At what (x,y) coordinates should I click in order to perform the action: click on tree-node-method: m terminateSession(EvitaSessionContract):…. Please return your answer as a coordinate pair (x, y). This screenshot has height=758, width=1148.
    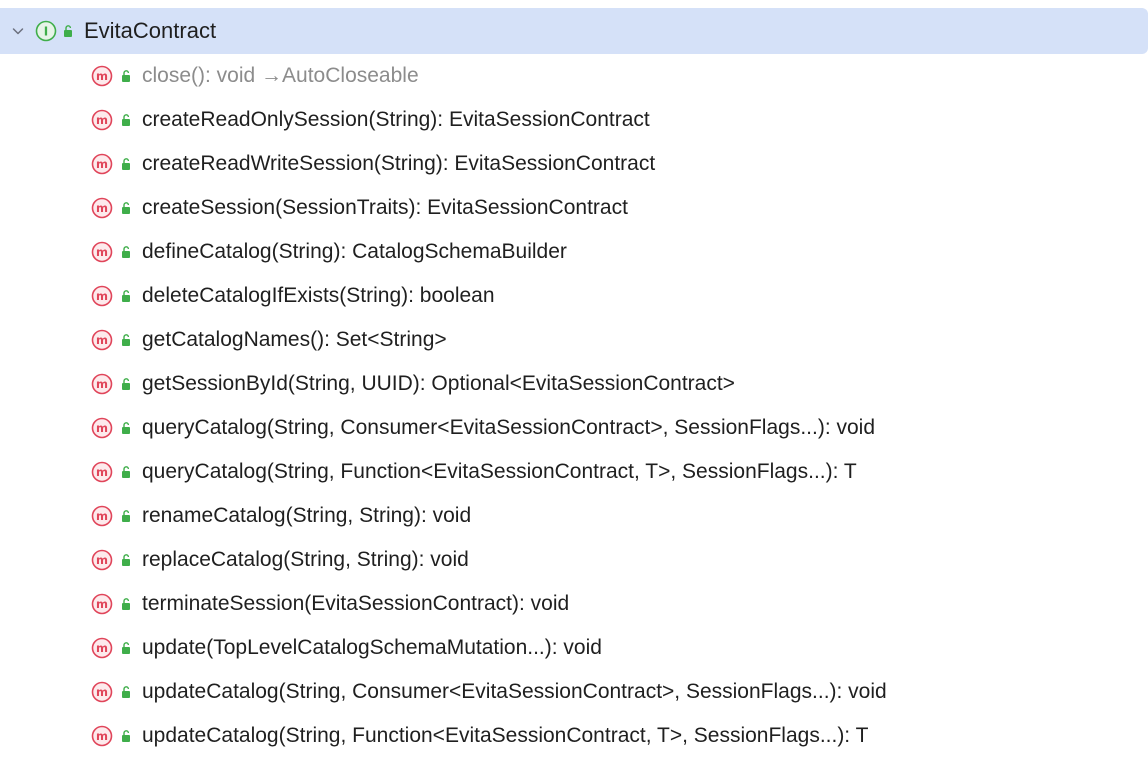
    Looking at the image, I should click on (574, 604).